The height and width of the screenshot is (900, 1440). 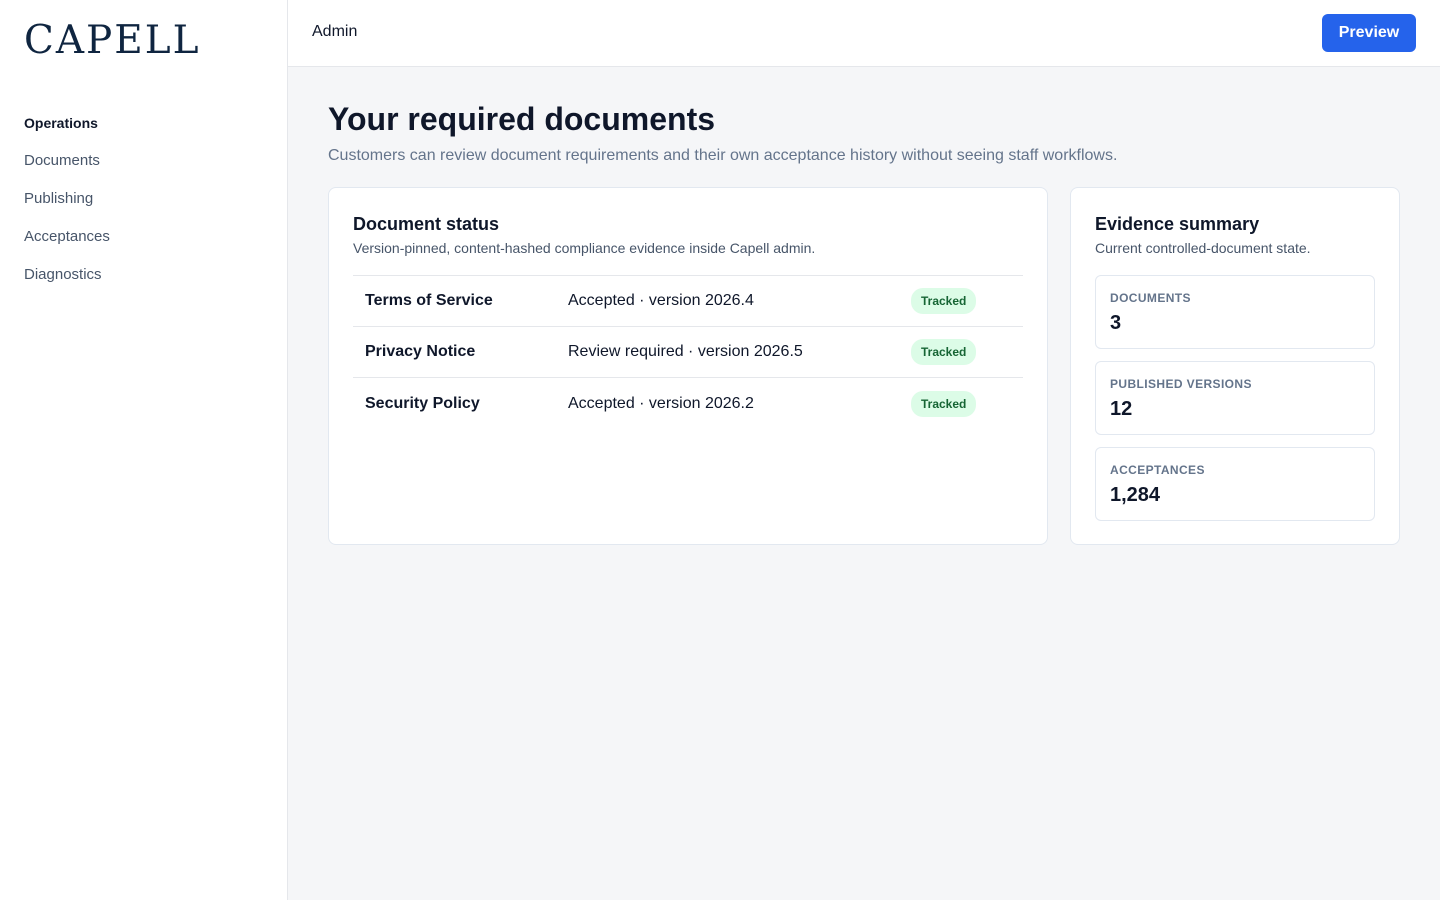 I want to click on stat-value: 12, so click(x=1121, y=409).